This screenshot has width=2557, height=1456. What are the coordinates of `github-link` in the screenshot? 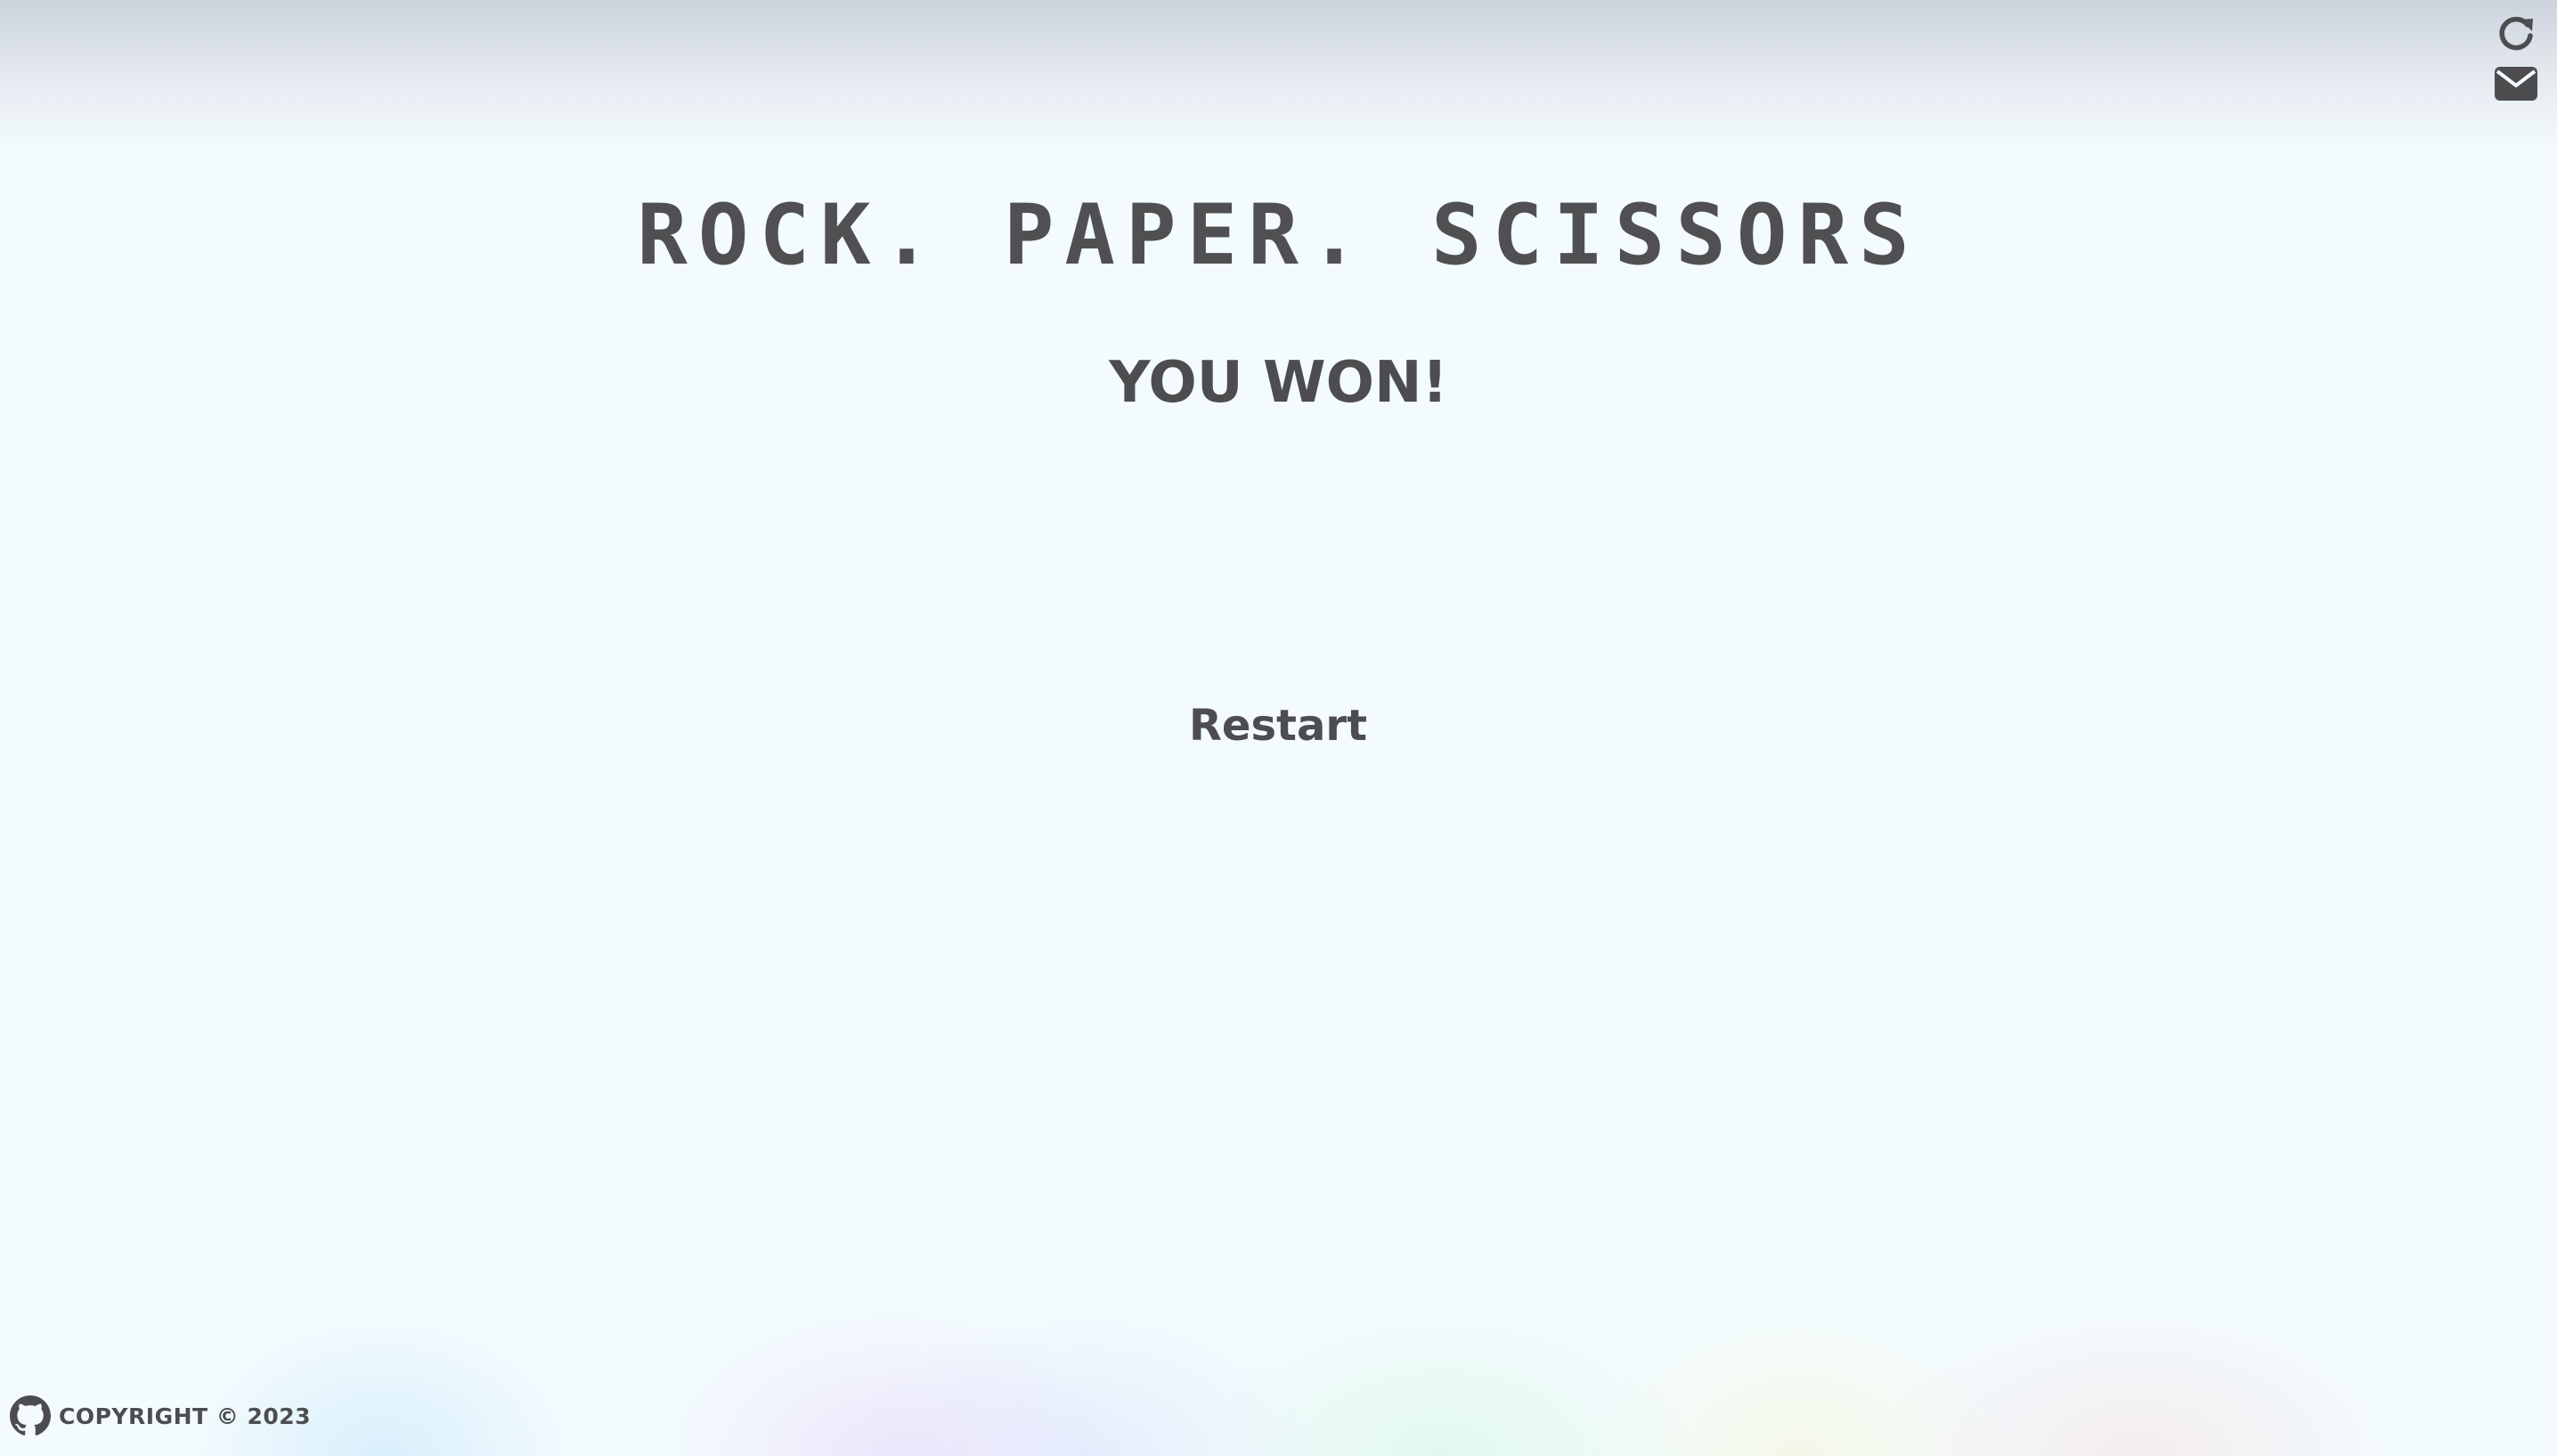 It's located at (31, 1416).